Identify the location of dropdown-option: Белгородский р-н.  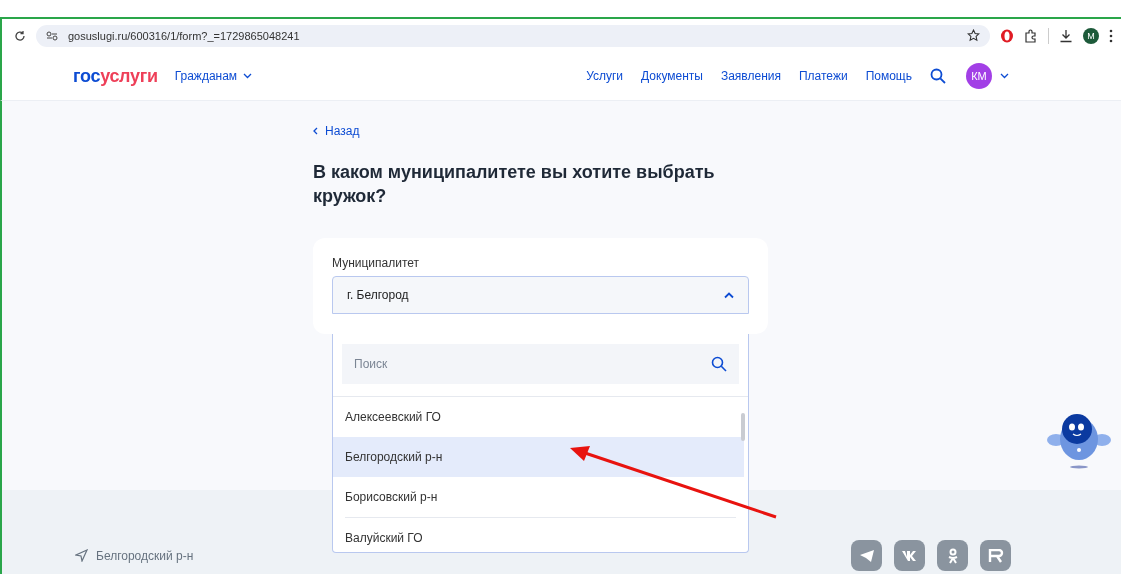
(538, 457).